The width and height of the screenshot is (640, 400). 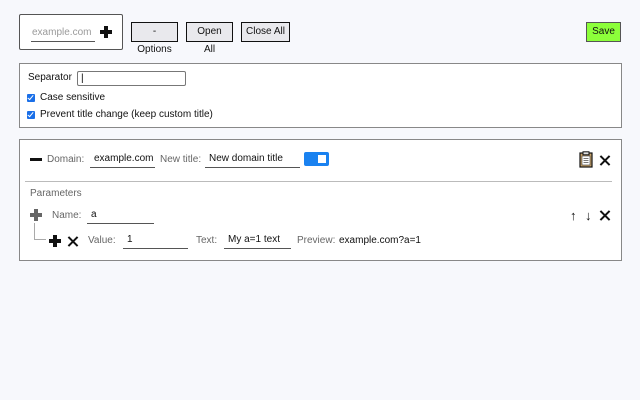 What do you see at coordinates (50, 77) in the screenshot?
I see `separator-label: Separator` at bounding box center [50, 77].